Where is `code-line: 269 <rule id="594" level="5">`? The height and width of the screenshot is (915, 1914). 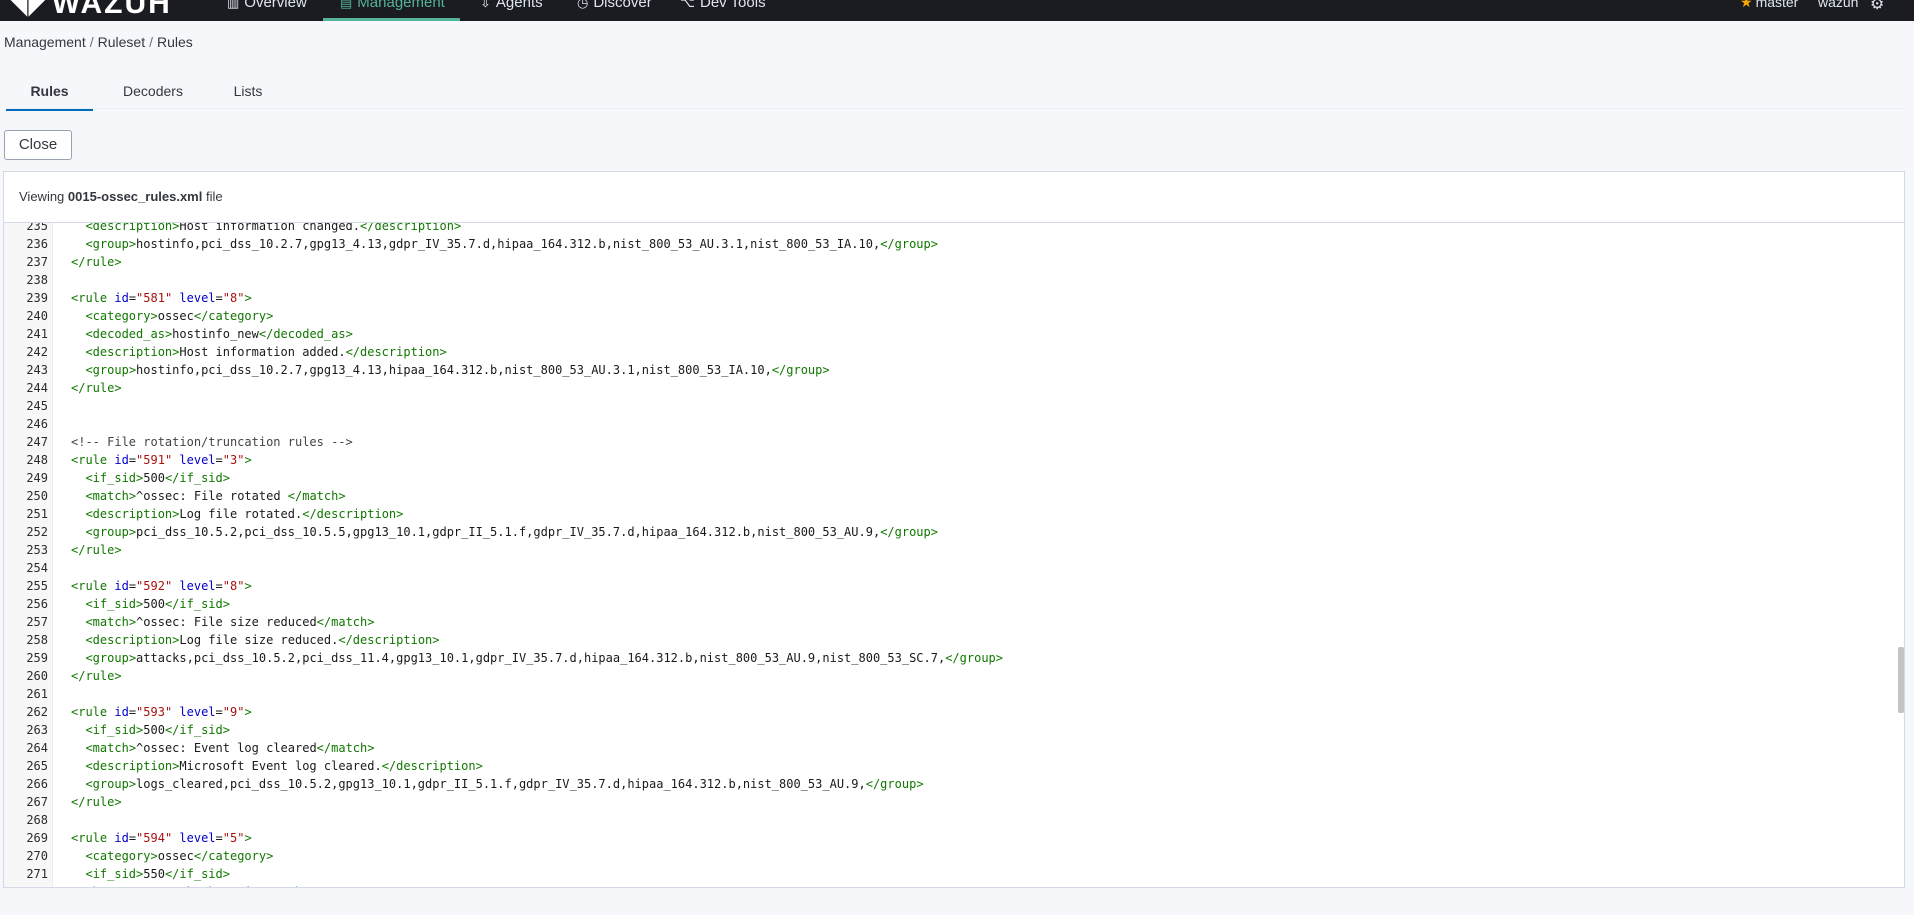
code-line: 269 <rule id="594" level="5"> is located at coordinates (944, 838).